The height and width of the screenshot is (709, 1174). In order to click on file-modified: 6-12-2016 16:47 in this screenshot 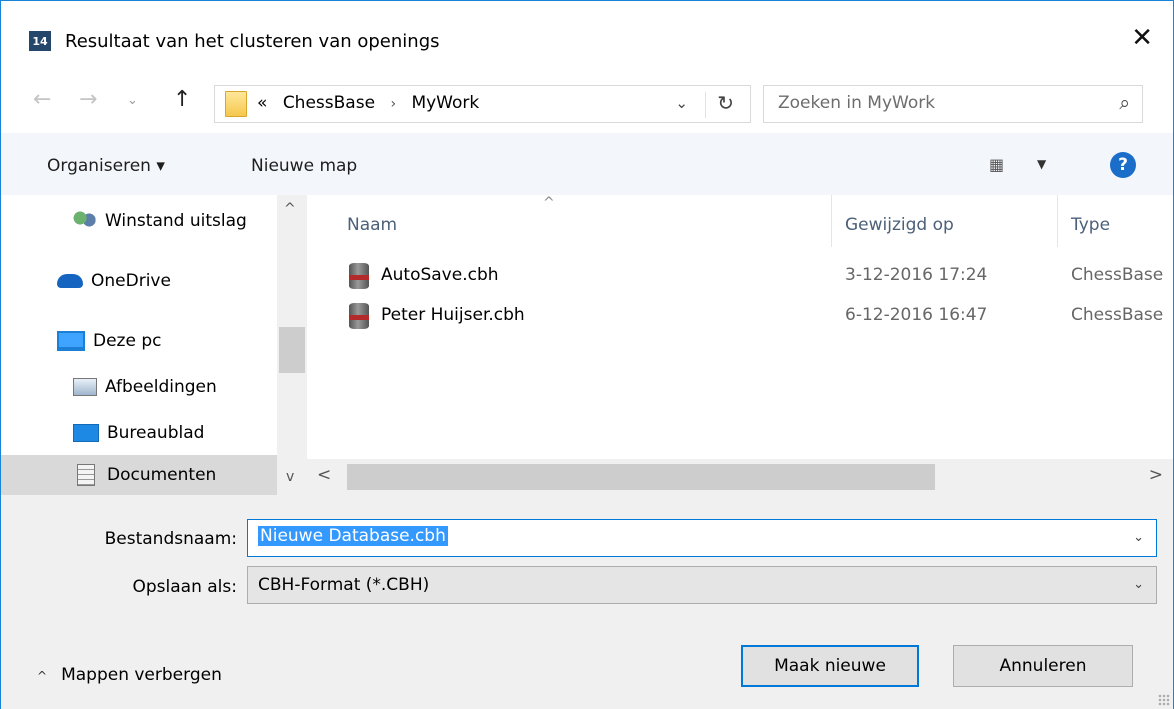, I will do `click(916, 315)`.